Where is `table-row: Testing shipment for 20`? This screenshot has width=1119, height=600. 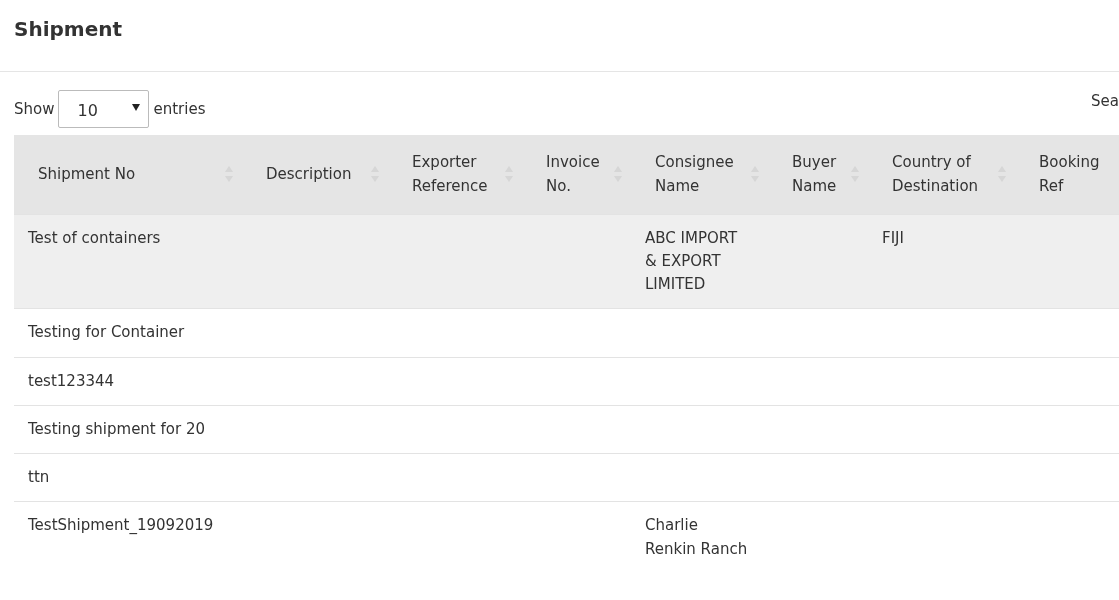
table-row: Testing shipment for 20 is located at coordinates (566, 429).